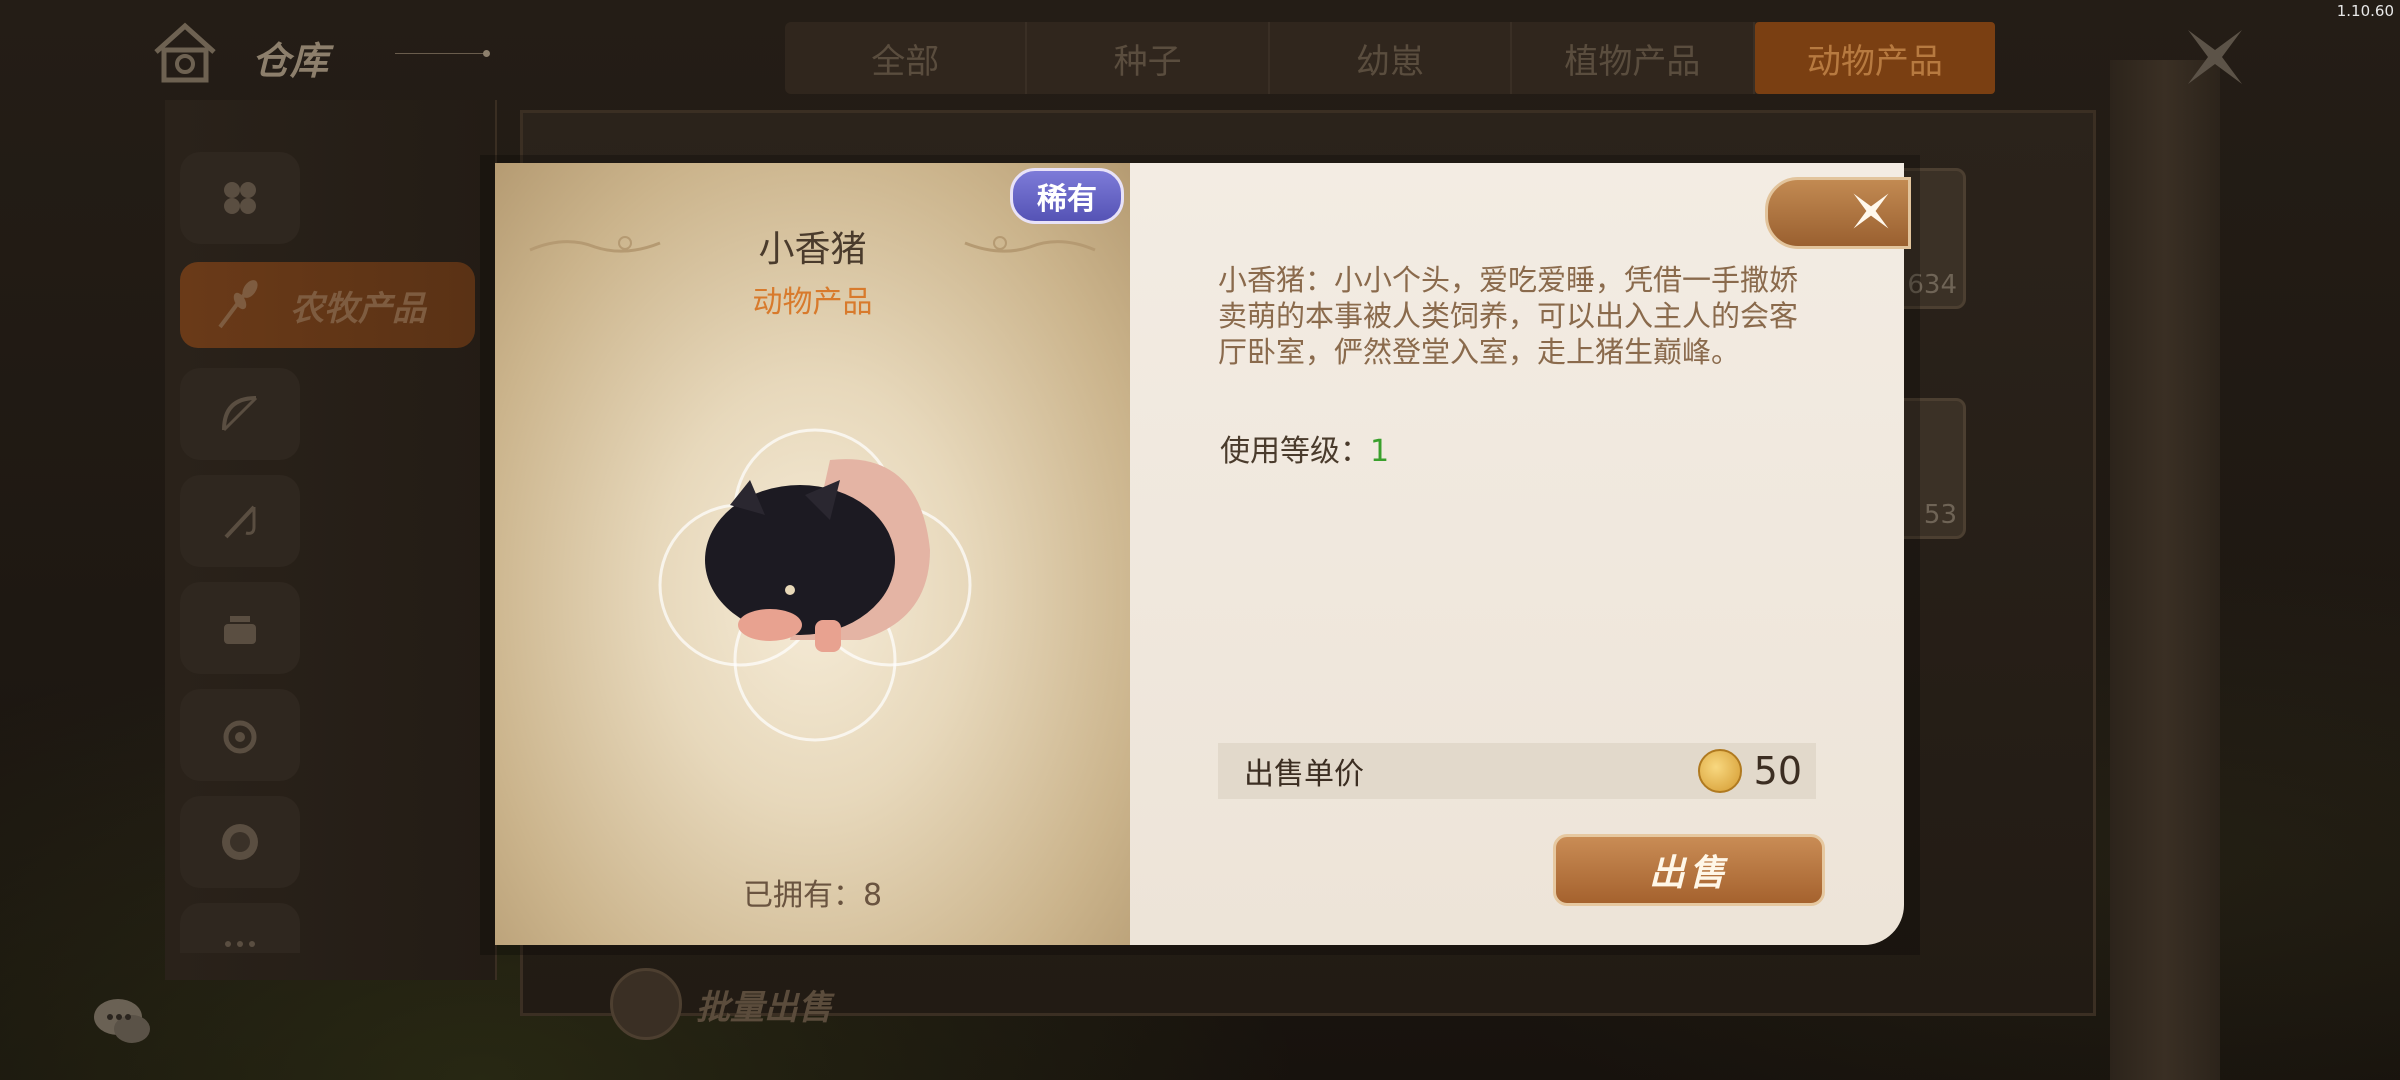  What do you see at coordinates (815, 585) in the screenshot?
I see `pig-illustration` at bounding box center [815, 585].